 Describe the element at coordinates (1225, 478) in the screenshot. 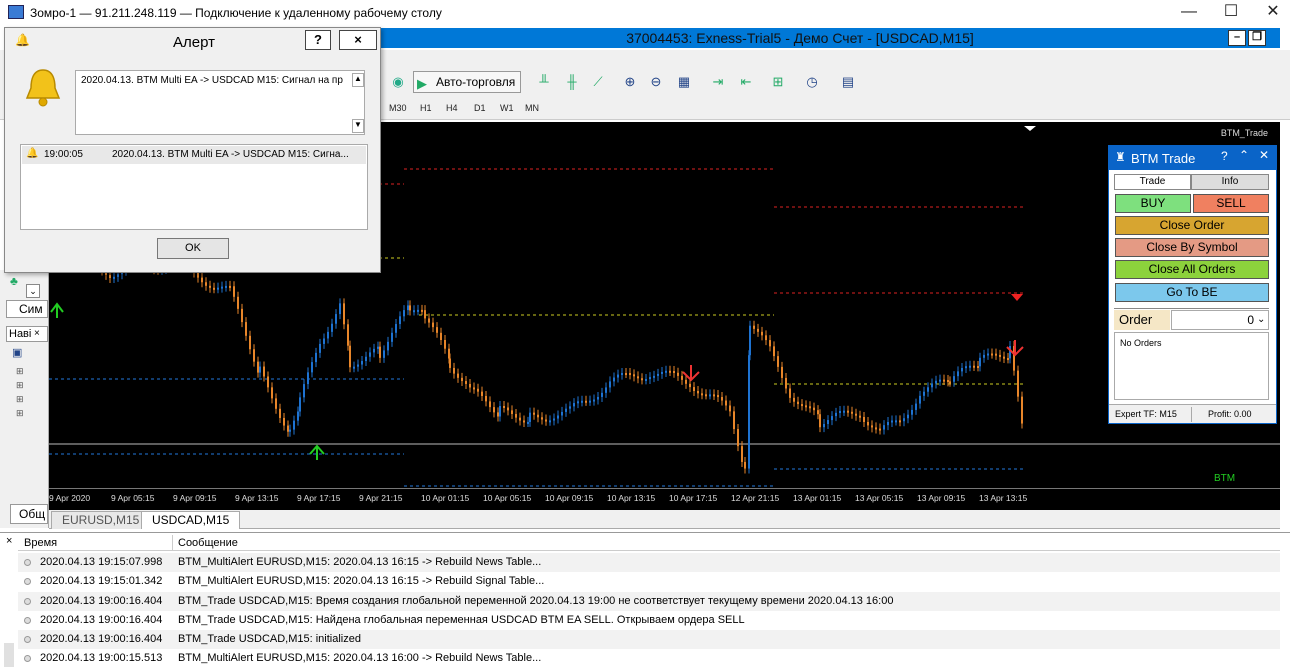

I see `btm-watermark: BTM` at that location.